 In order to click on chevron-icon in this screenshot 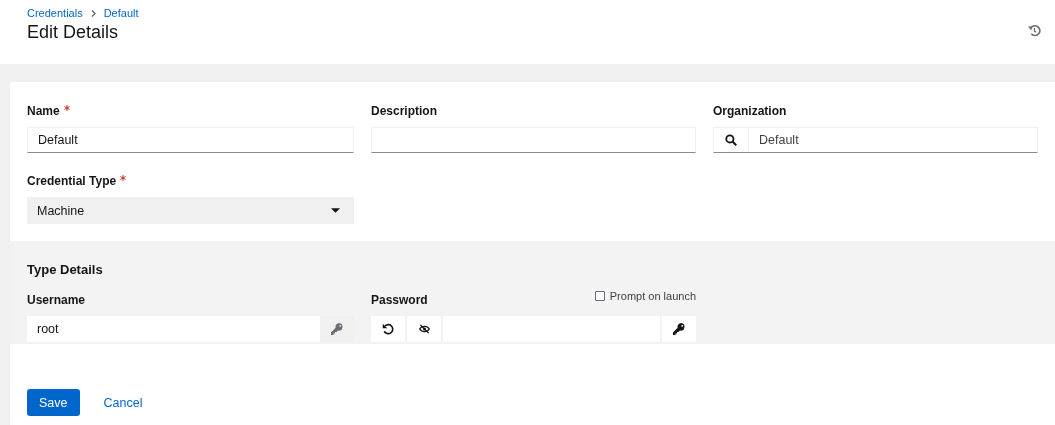, I will do `click(93, 13)`.